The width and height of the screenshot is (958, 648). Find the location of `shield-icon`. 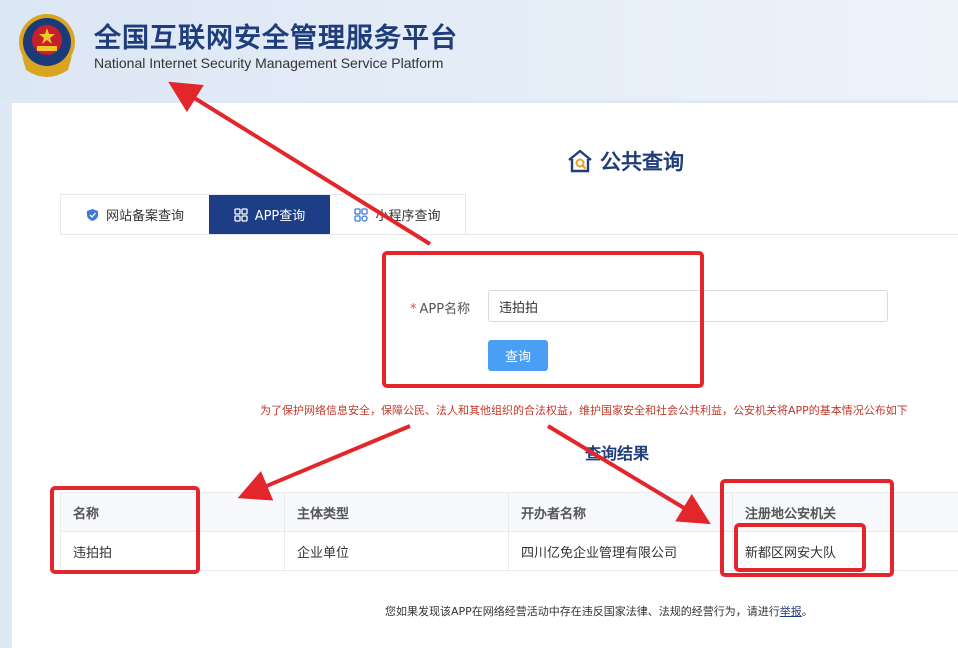

shield-icon is located at coordinates (92, 214).